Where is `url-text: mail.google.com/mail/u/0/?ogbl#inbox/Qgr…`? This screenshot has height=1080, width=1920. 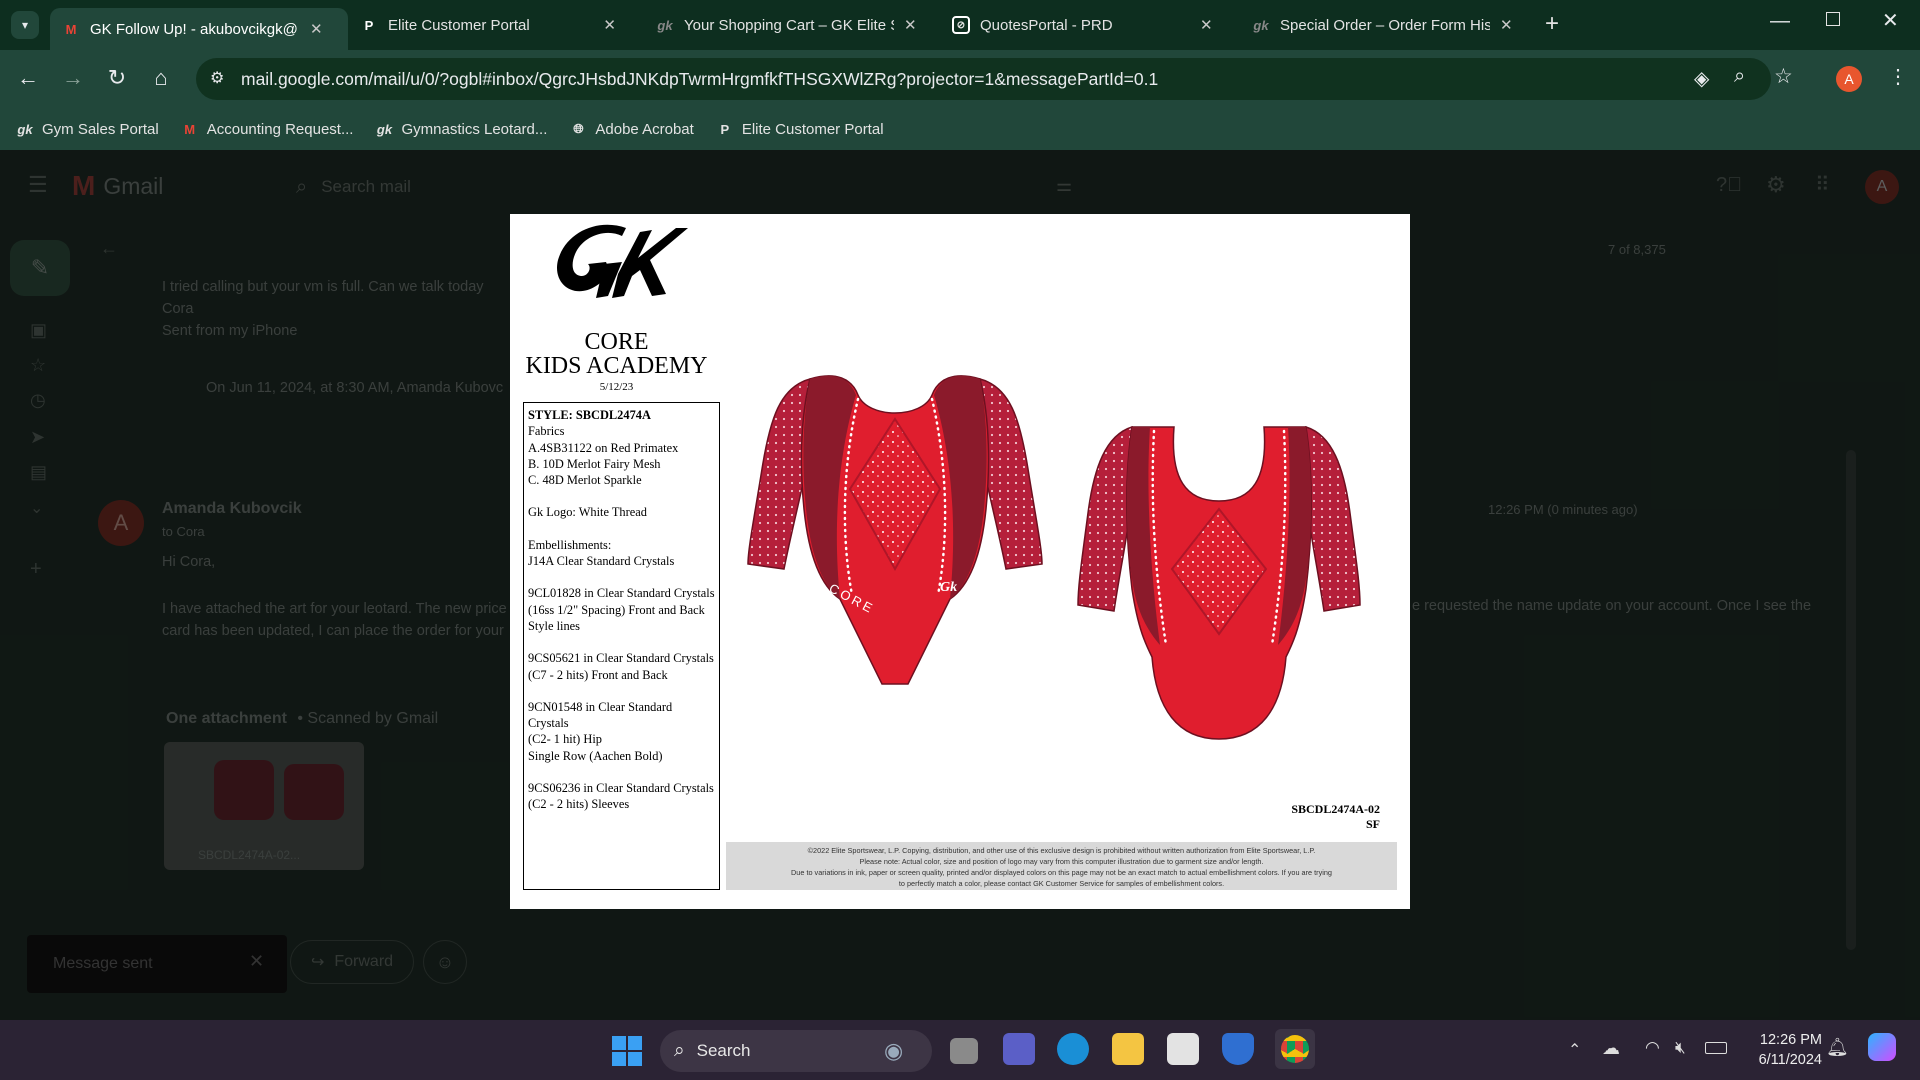
url-text: mail.google.com/mail/u/0/?ogbl#inbox/Qgr… is located at coordinates (700, 78).